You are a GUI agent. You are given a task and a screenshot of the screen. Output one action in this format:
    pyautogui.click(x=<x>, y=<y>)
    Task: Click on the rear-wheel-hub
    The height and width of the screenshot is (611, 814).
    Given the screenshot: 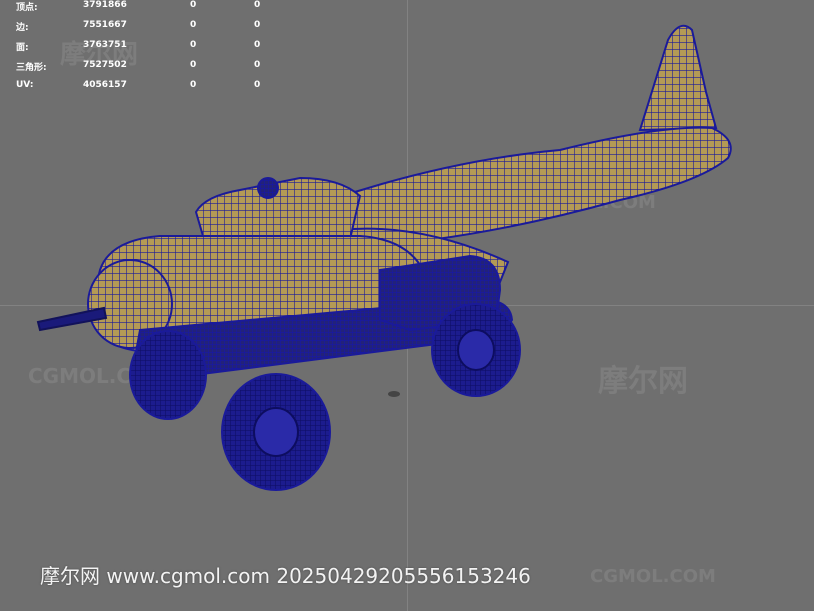 What is the action you would take?
    pyautogui.click(x=476, y=350)
    